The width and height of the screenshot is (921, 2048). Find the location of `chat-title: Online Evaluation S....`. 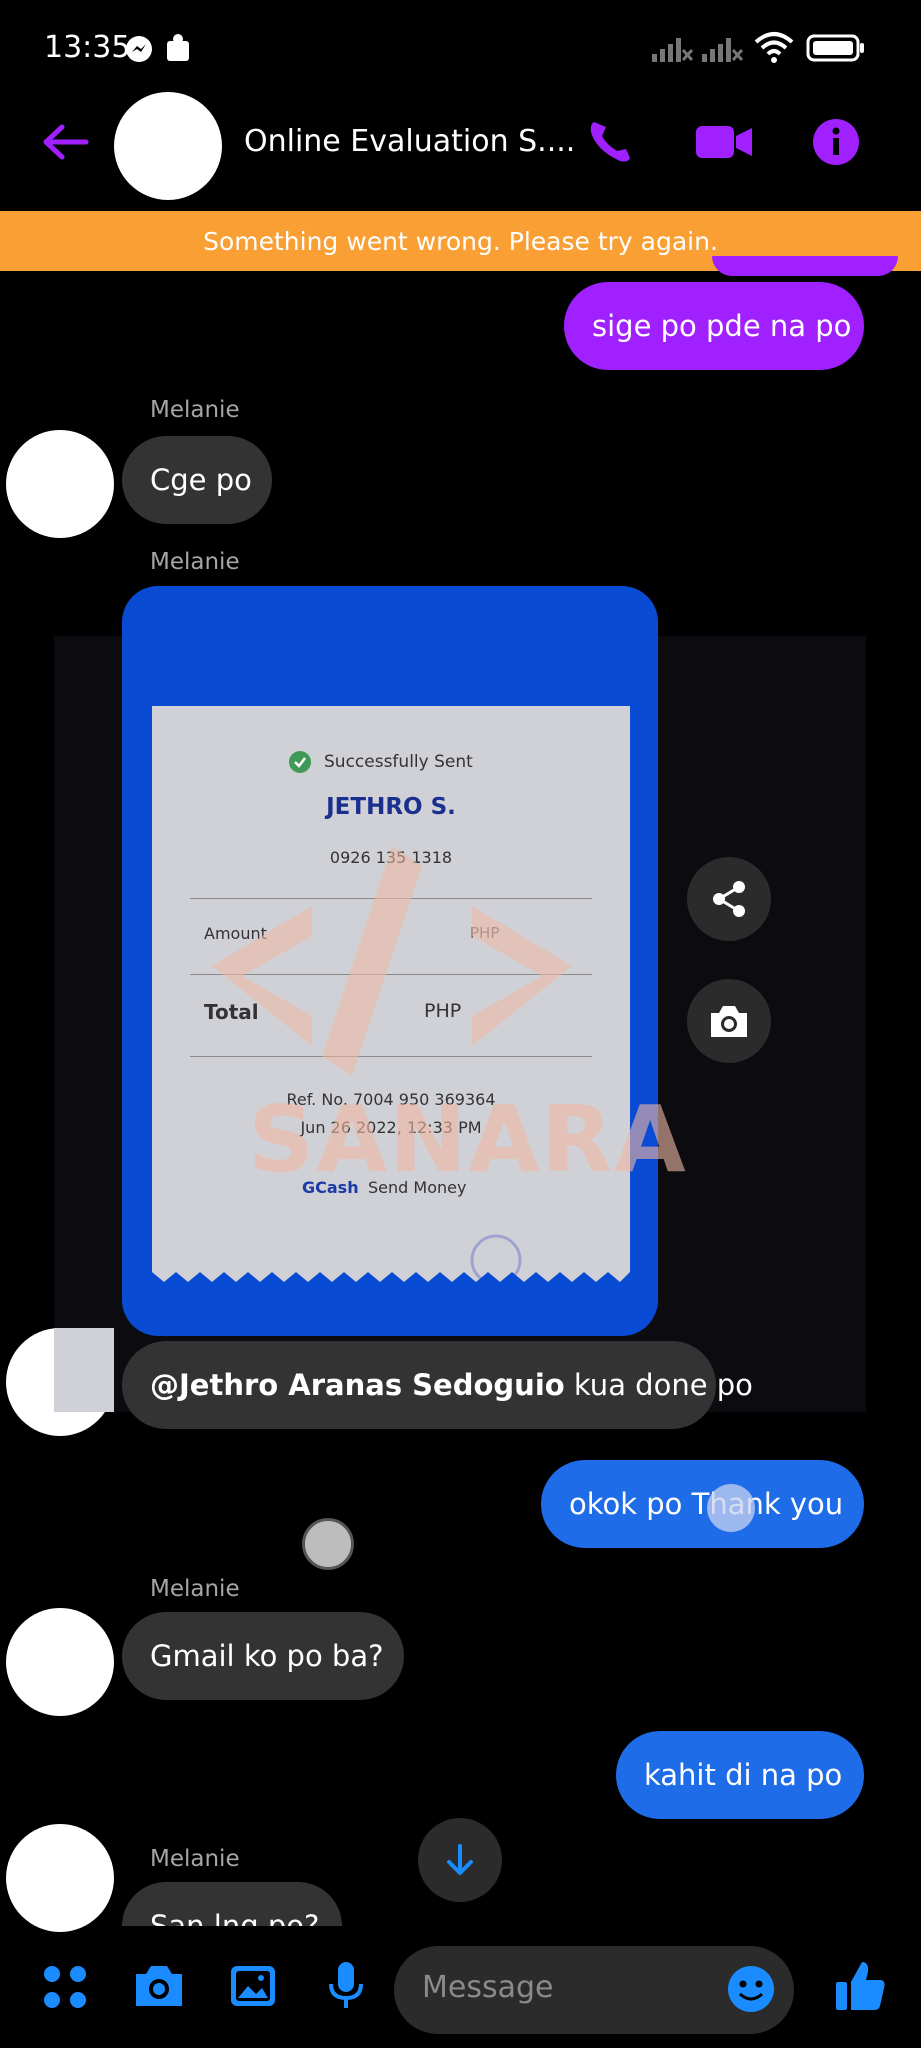

chat-title: Online Evaluation S.... is located at coordinates (409, 141).